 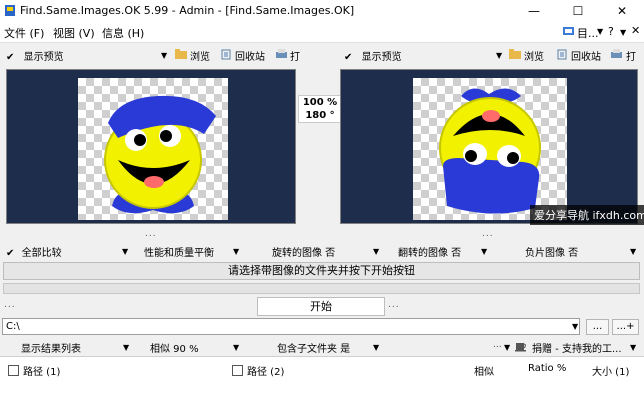 What do you see at coordinates (160, 154) in the screenshot?
I see `smiley-image` at bounding box center [160, 154].